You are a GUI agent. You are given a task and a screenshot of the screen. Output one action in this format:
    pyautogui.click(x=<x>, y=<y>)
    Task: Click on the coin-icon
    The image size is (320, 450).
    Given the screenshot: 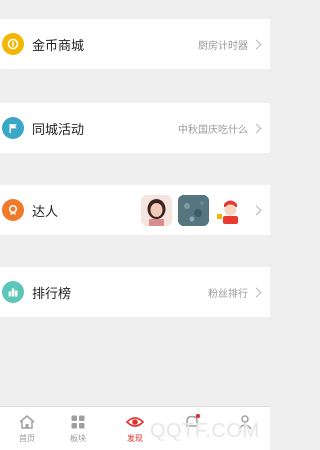 What is the action you would take?
    pyautogui.click(x=13, y=44)
    